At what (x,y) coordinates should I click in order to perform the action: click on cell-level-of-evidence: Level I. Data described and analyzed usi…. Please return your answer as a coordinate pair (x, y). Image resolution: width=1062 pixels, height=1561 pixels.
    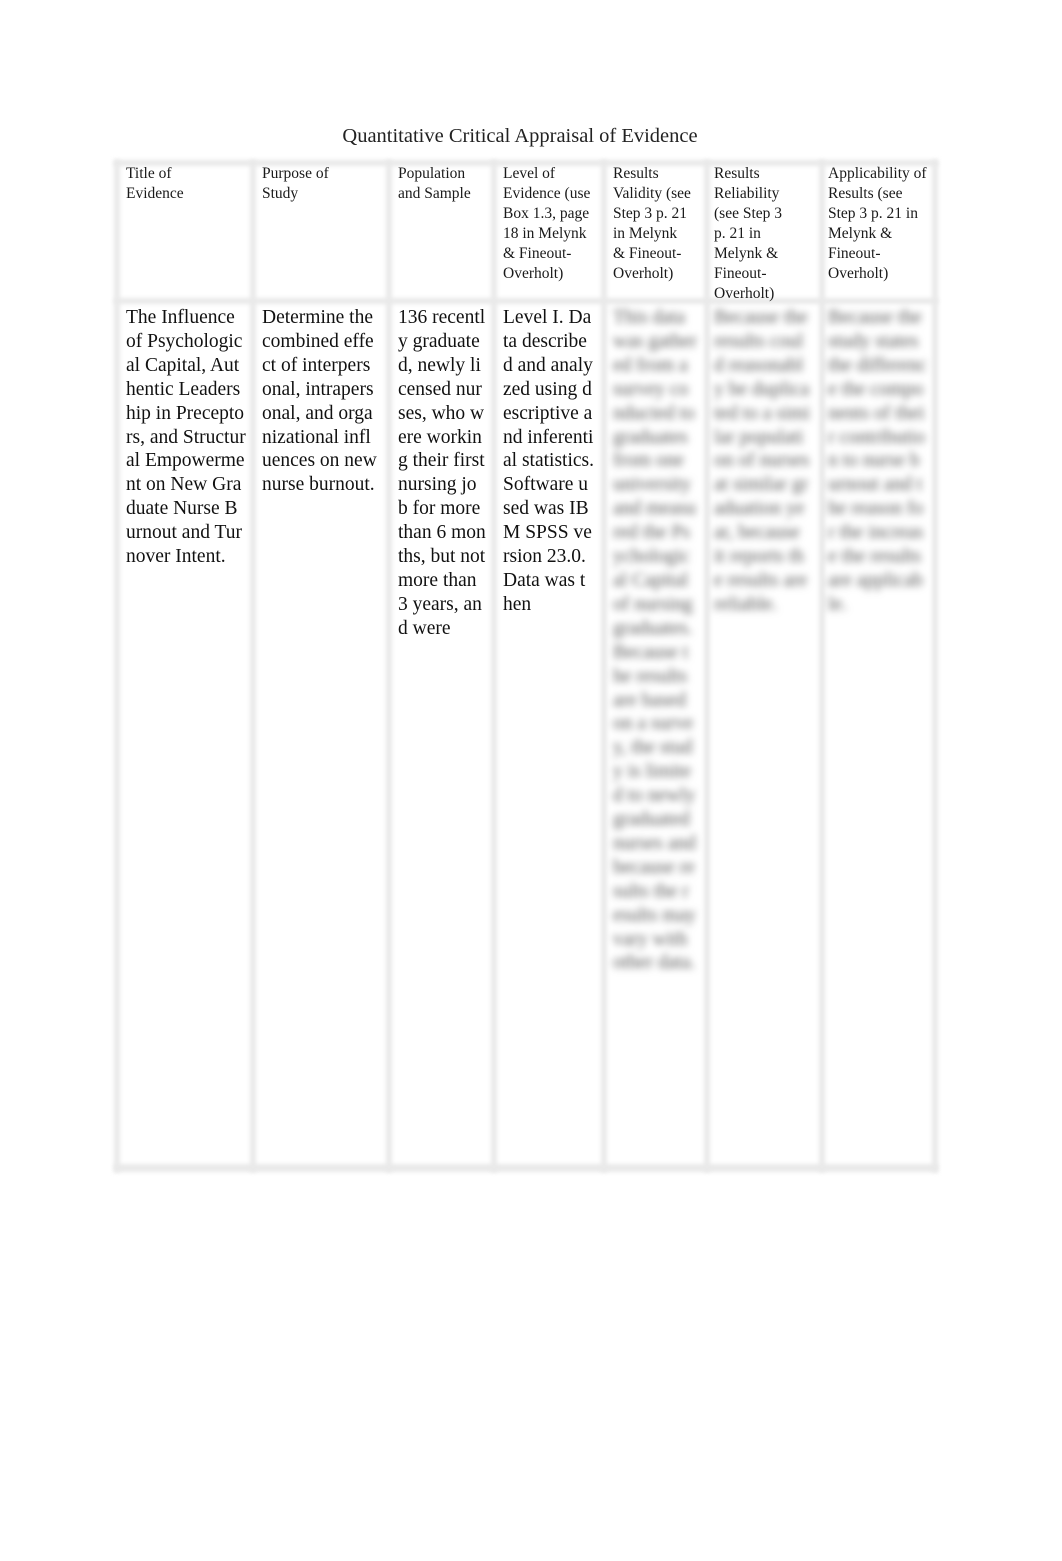
    Looking at the image, I should click on (548, 461).